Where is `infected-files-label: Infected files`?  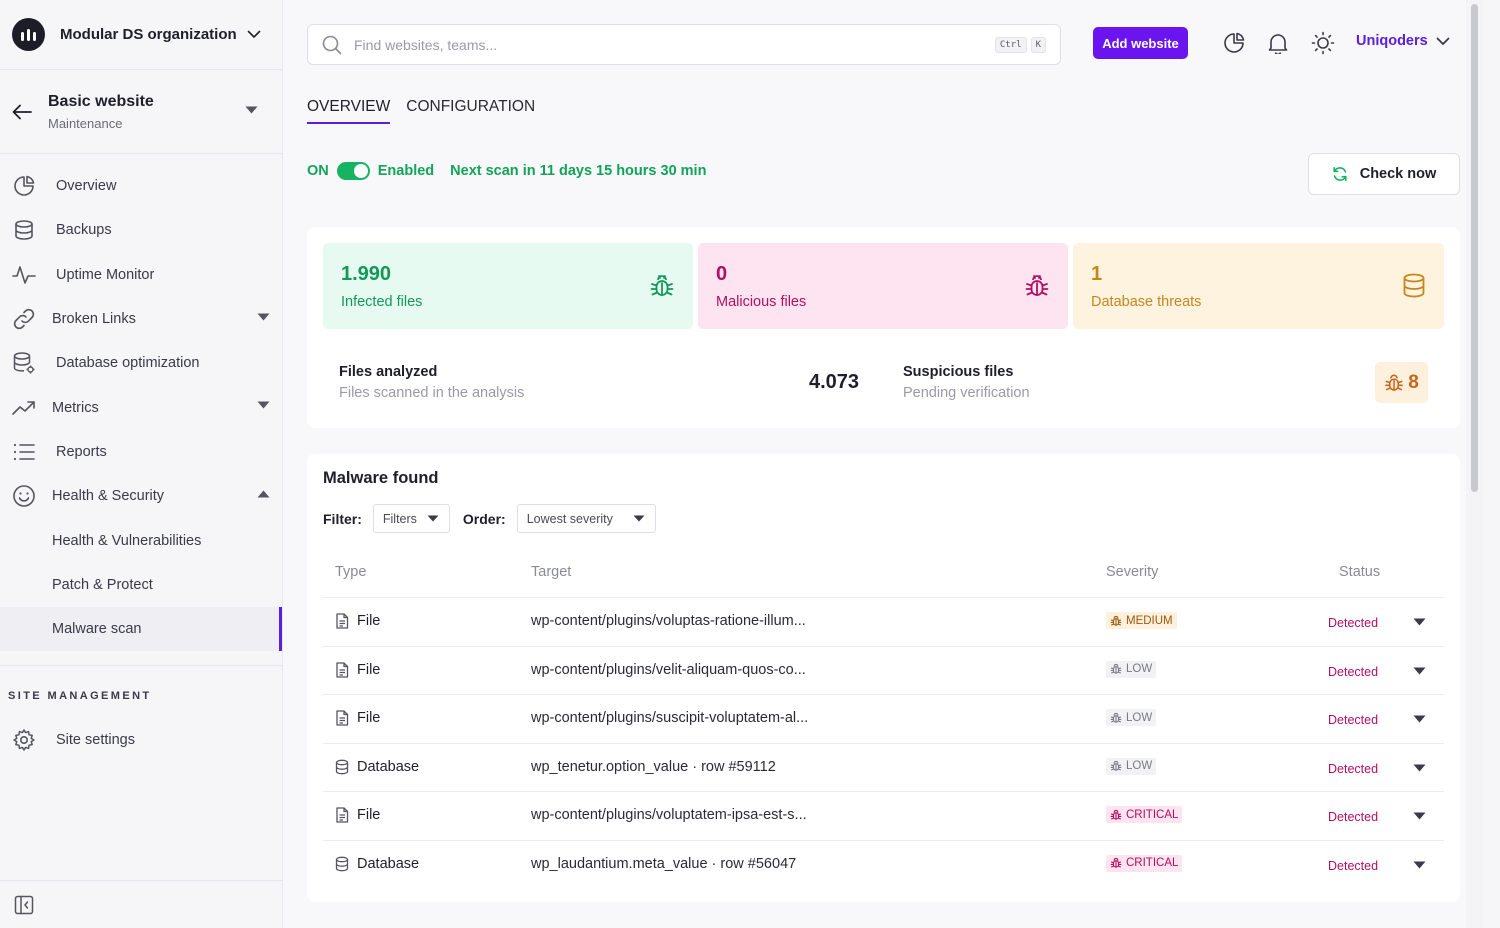 infected-files-label: Infected files is located at coordinates (382, 302).